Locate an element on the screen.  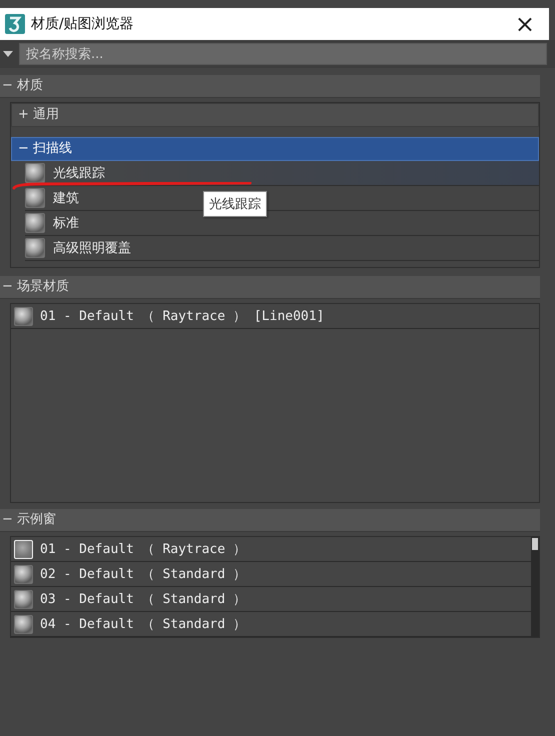
material-row: 01 - Default （ Raytrace ） is located at coordinates (271, 549).